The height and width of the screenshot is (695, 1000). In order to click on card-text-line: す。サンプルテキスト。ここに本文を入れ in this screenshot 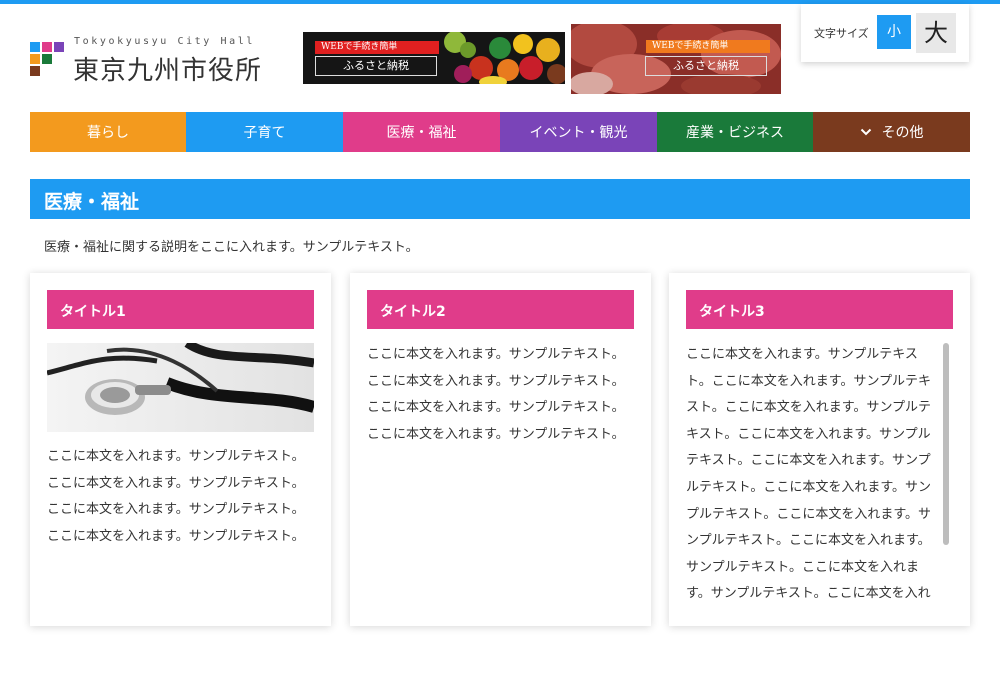, I will do `click(808, 594)`.